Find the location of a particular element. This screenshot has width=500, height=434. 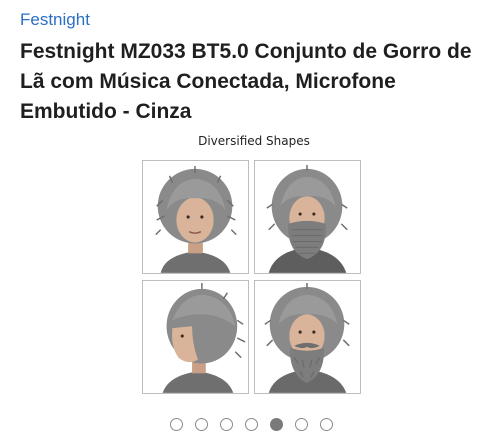

knit-wig-hat-beard-image is located at coordinates (307, 337).